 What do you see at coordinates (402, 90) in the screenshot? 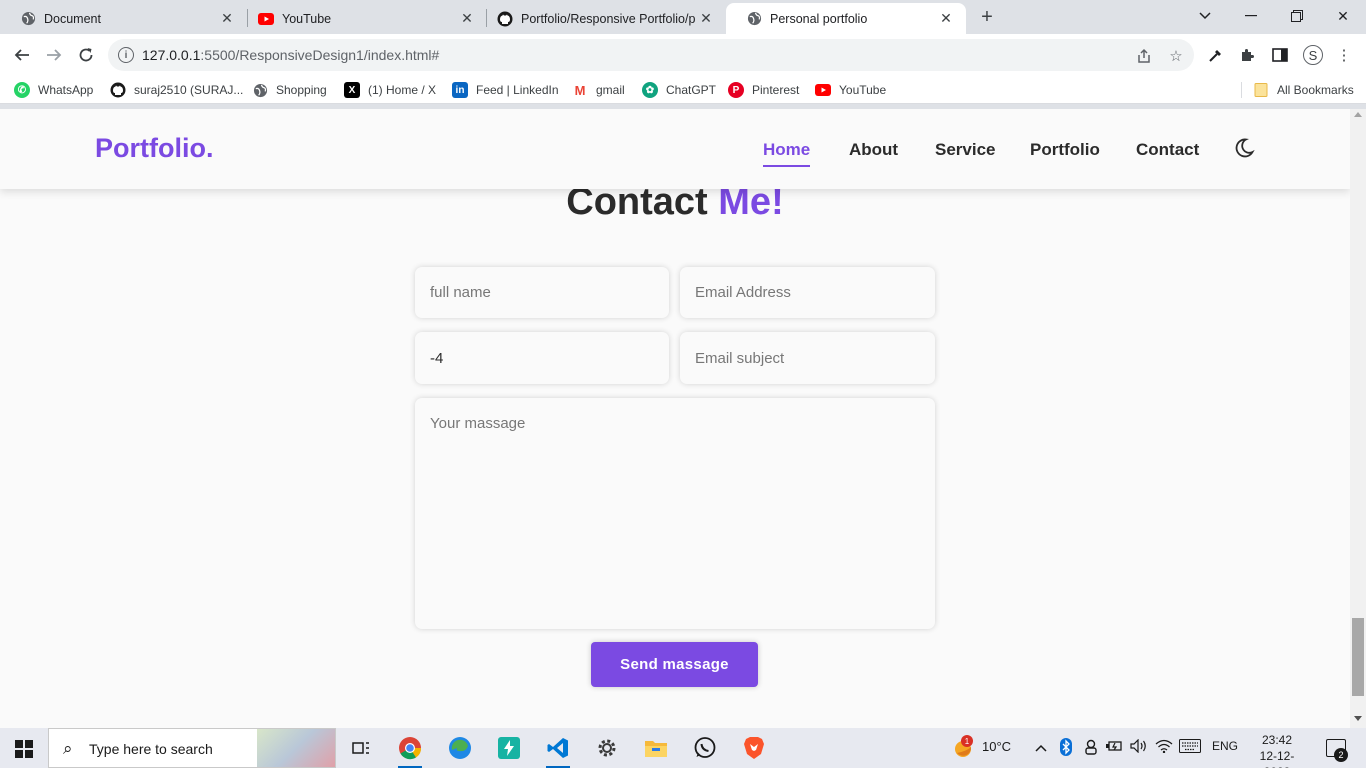
I see `bookmark-label: (1) Home / X` at bounding box center [402, 90].